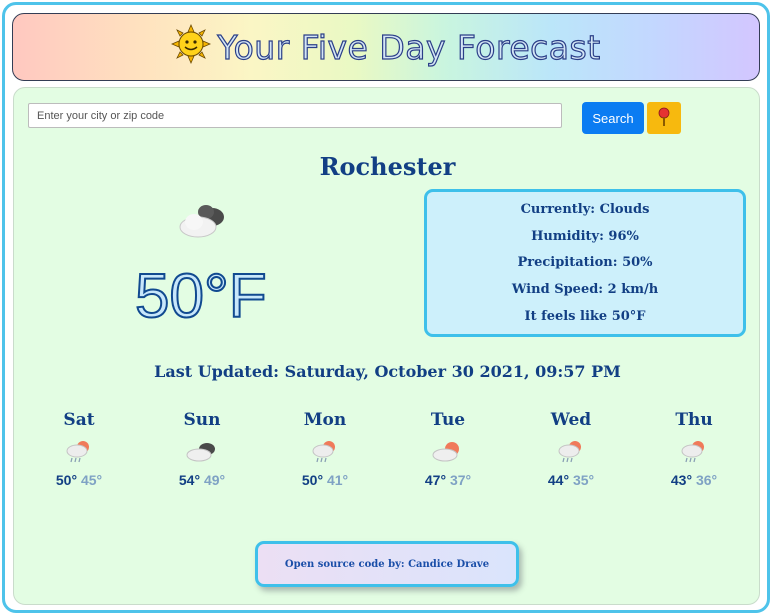 The height and width of the screenshot is (616, 773). I want to click on location-button, so click(664, 118).